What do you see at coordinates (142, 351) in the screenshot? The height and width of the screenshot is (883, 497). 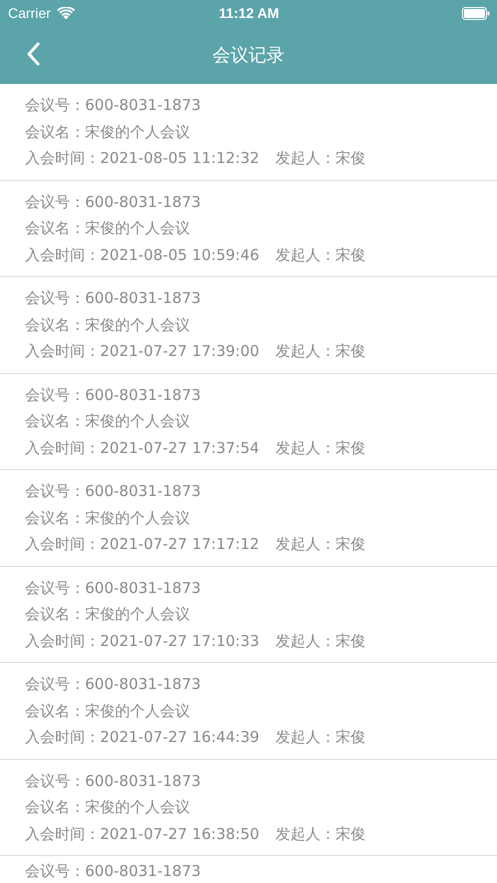 I see `join-time: 入会时间：2021-07-27 17:39:00` at bounding box center [142, 351].